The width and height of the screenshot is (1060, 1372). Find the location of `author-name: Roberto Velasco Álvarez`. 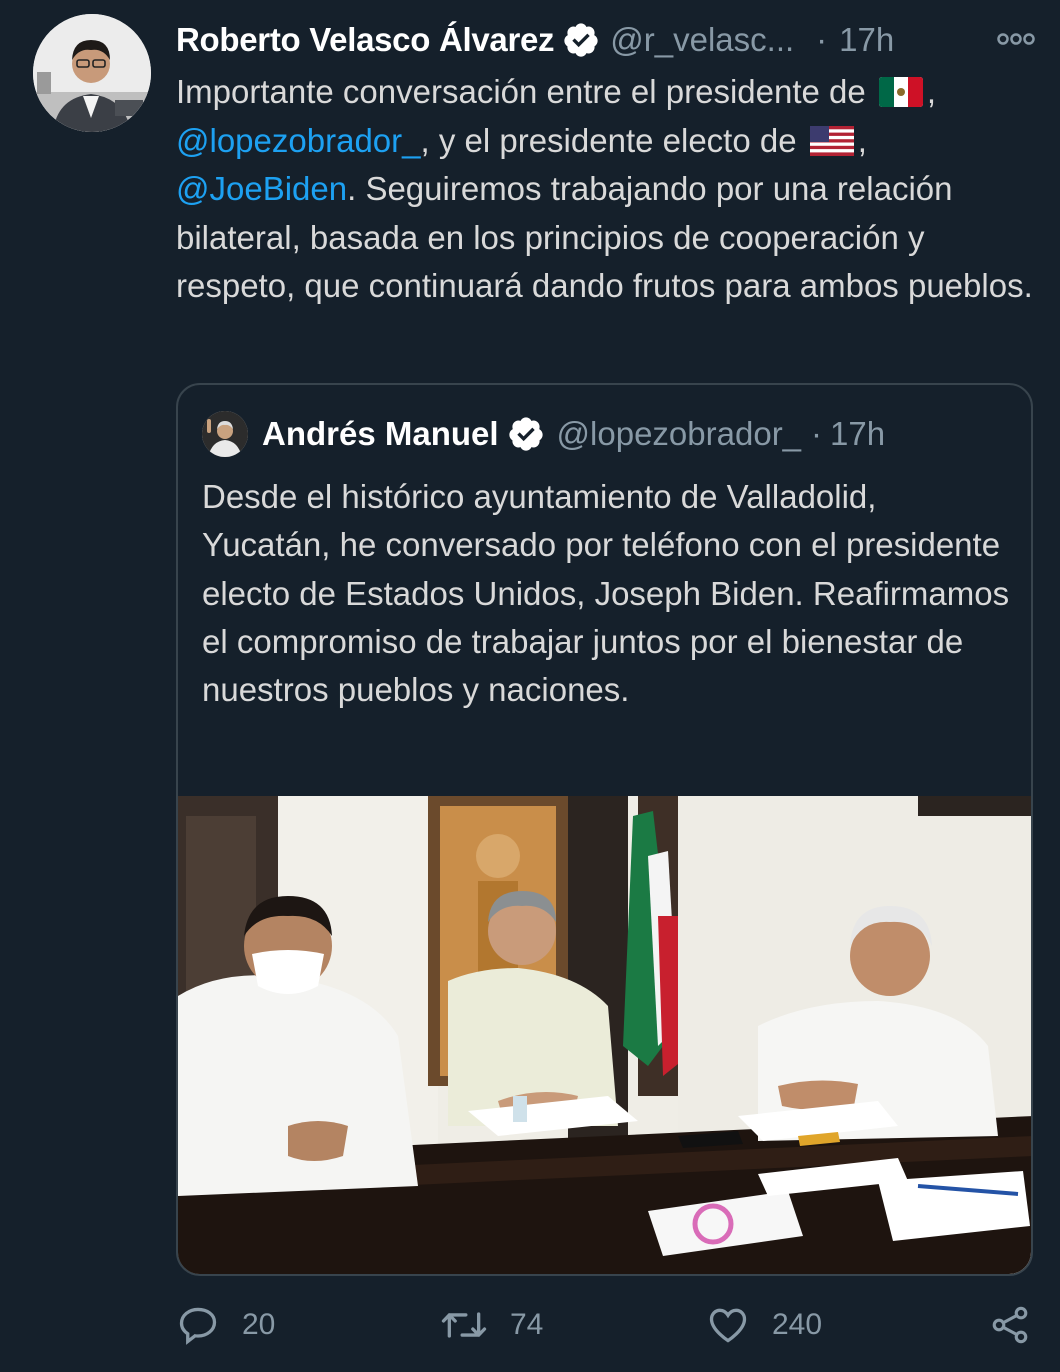

author-name: Roberto Velasco Álvarez is located at coordinates (365, 40).